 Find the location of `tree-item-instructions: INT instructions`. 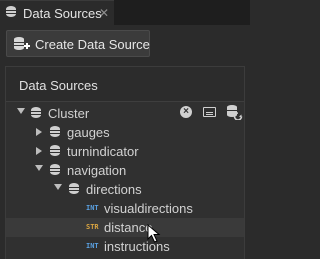

tree-item-instructions: INT instructions is located at coordinates (125, 246).